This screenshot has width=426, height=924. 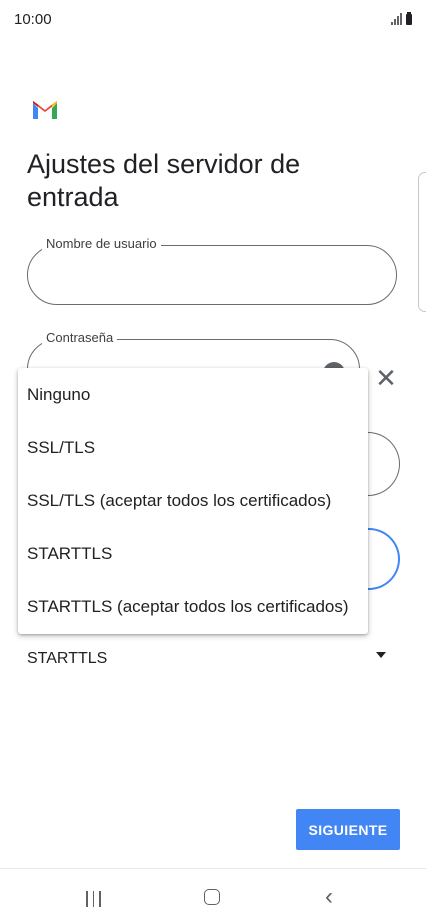 I want to click on back-icon: ‹, so click(x=329, y=897).